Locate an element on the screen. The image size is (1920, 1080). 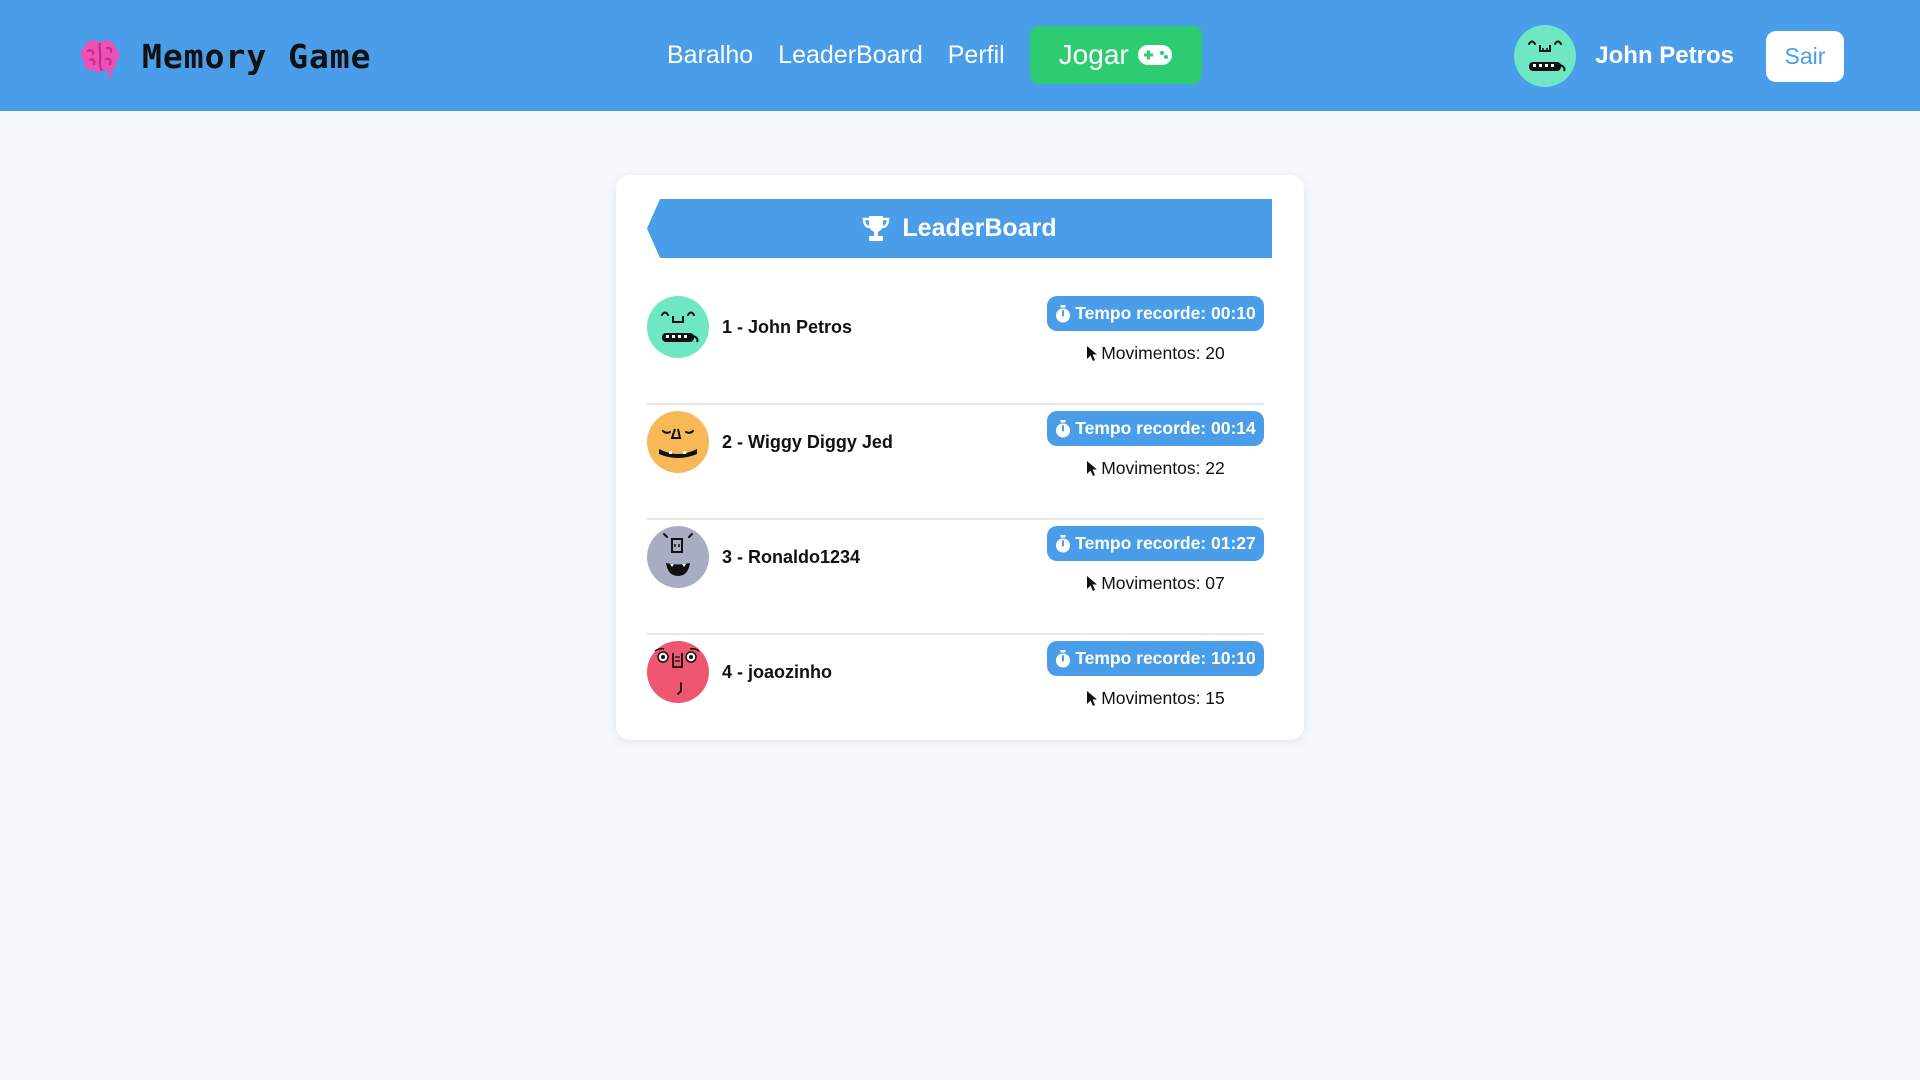
record-time-badge: Tempo recorde: 10:10 is located at coordinates (1155, 658).